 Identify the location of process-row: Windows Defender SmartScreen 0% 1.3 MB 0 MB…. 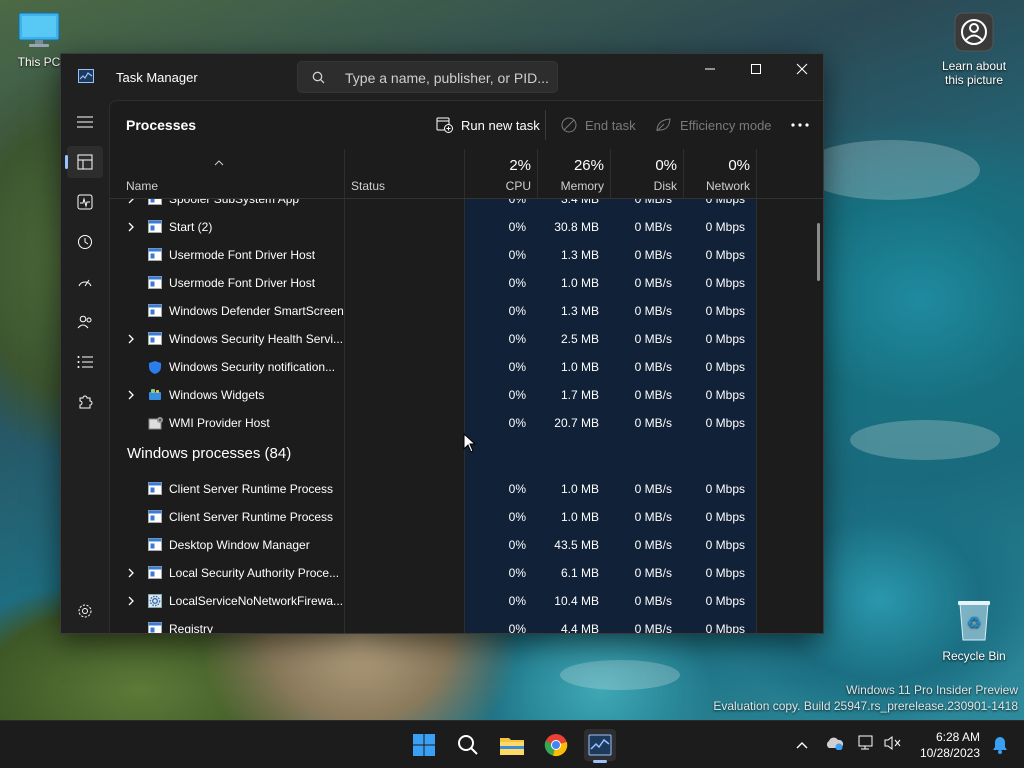
(466, 311).